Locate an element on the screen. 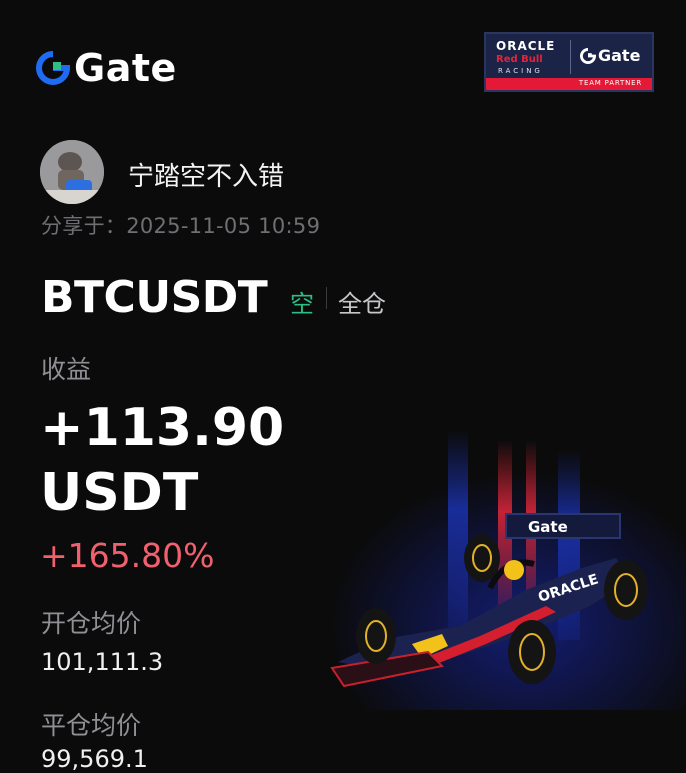  entry-price-value: 101,111.3 is located at coordinates (102, 662).